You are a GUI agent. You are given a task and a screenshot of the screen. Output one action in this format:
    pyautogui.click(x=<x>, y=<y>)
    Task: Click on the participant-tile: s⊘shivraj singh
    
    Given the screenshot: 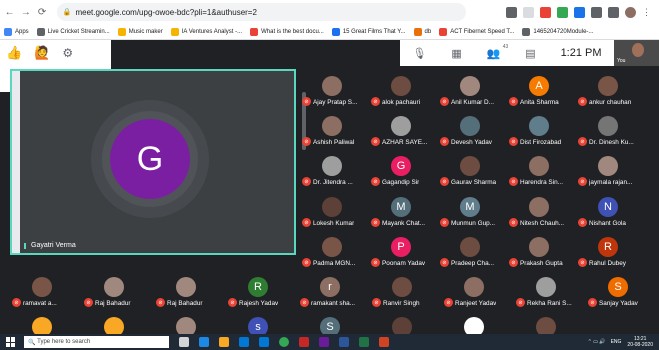 What is the action you would take?
    pyautogui.click(x=260, y=324)
    